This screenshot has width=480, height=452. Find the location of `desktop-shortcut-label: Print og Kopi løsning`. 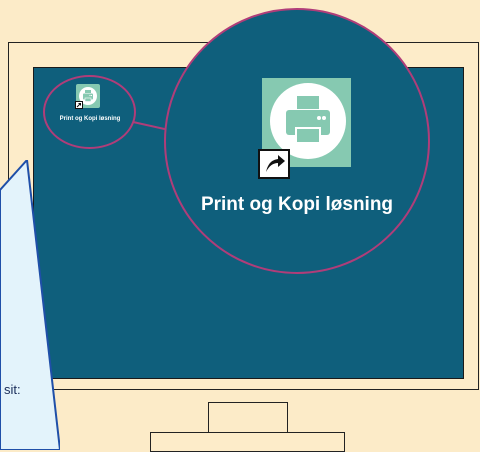

desktop-shortcut-label: Print og Kopi løsning is located at coordinates (90, 119).